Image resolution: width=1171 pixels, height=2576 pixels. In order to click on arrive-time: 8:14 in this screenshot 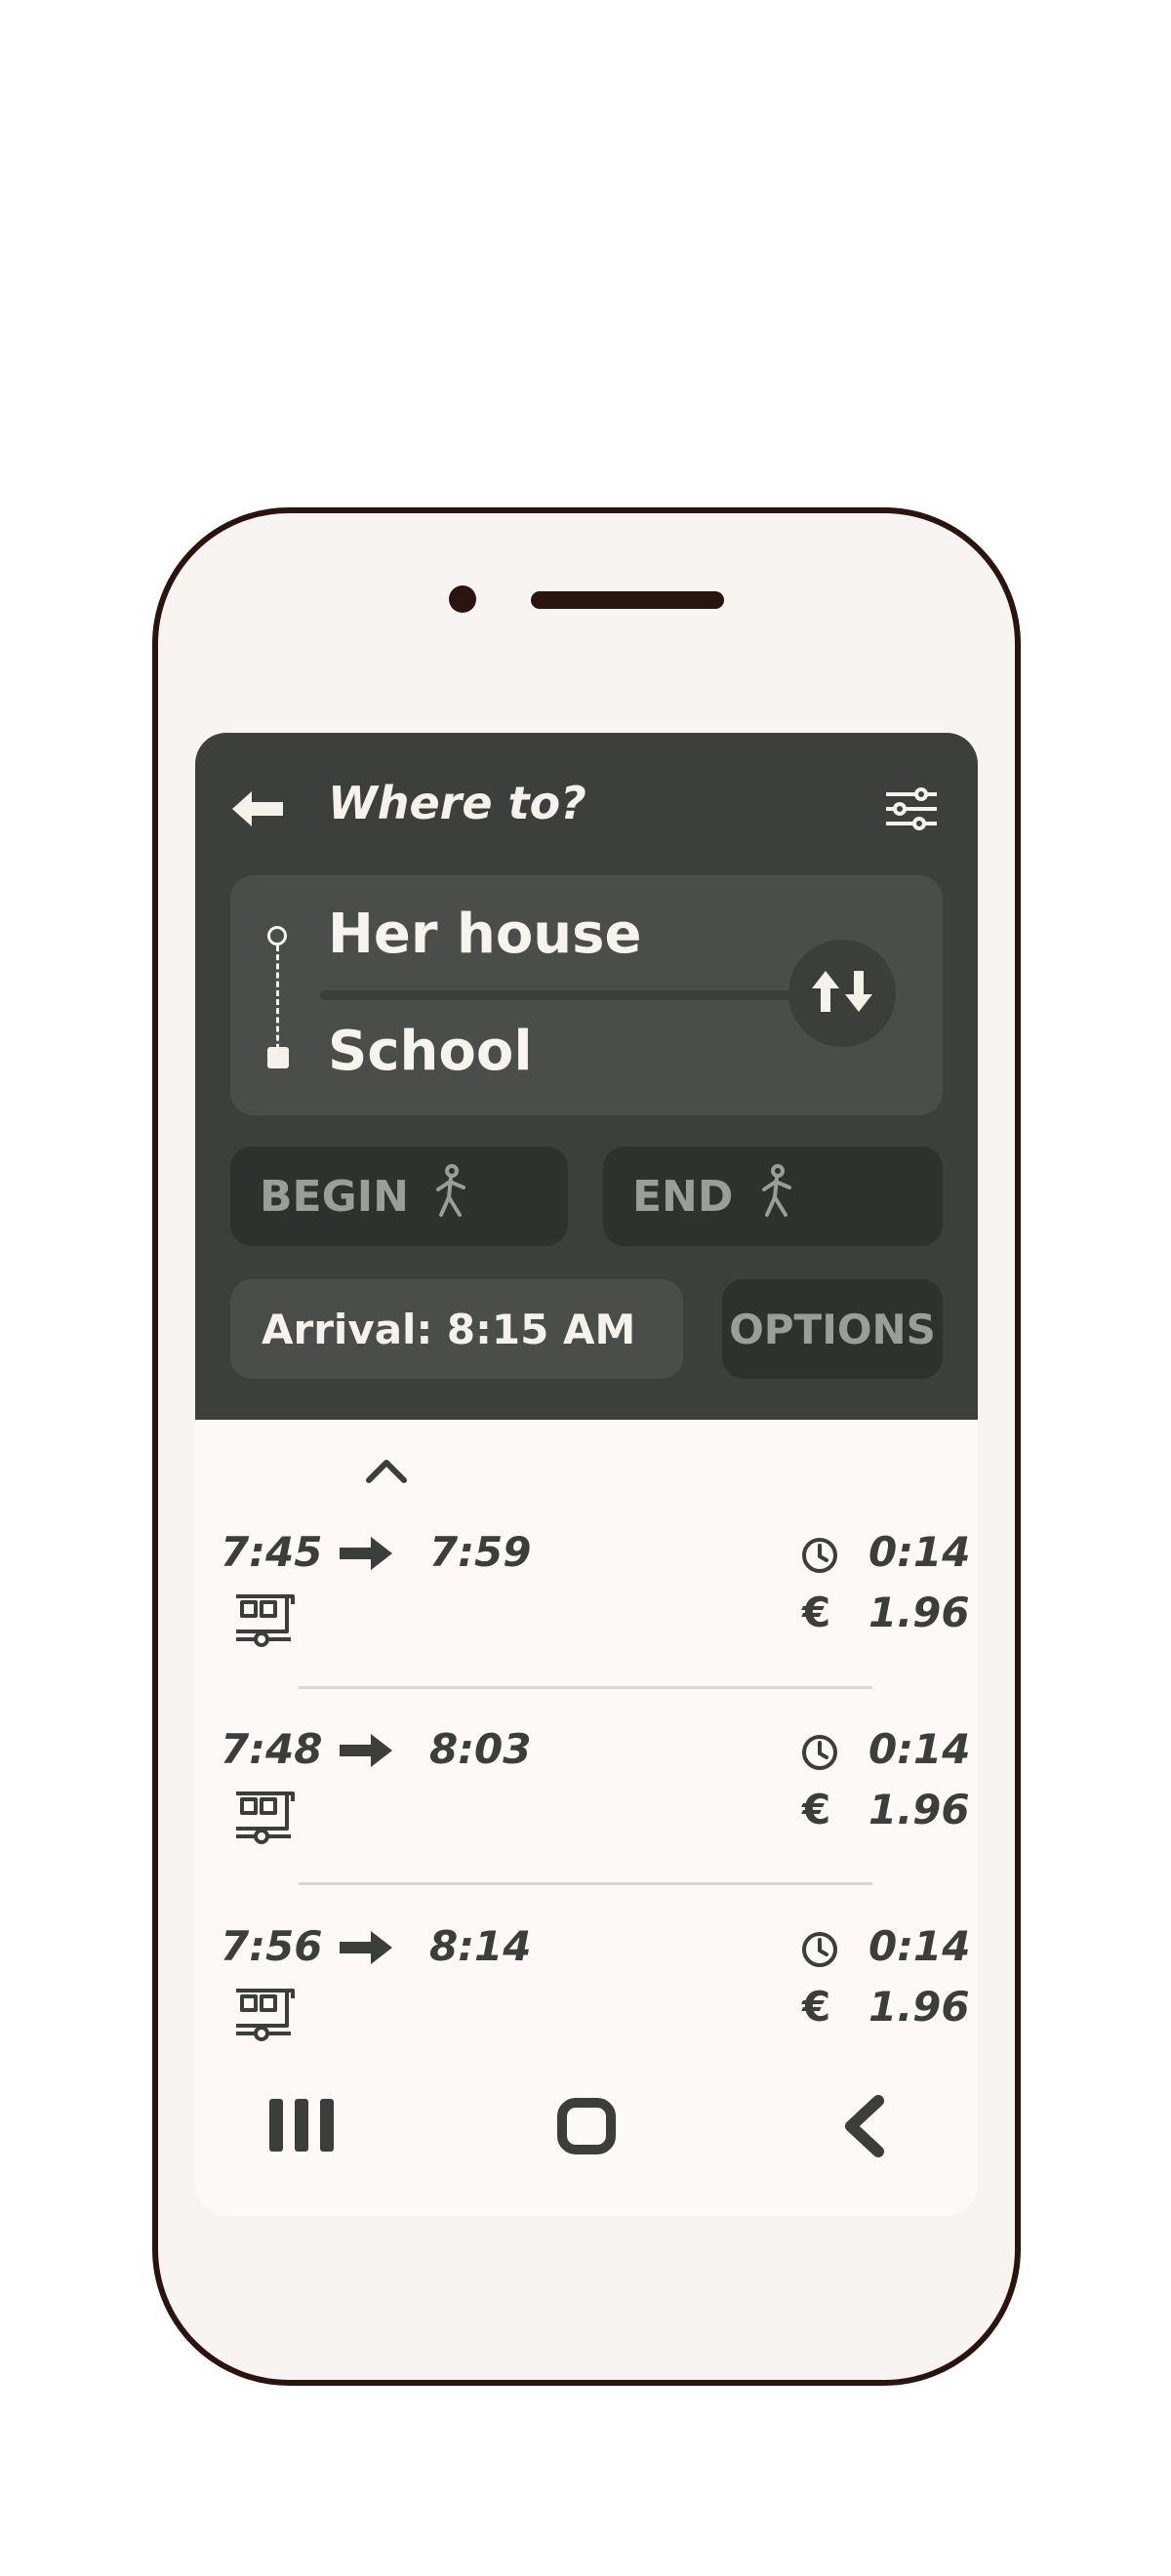, I will do `click(480, 1946)`.